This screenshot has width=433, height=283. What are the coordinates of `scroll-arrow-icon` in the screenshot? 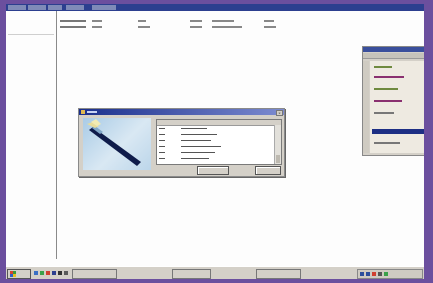 It's located at (278, 159).